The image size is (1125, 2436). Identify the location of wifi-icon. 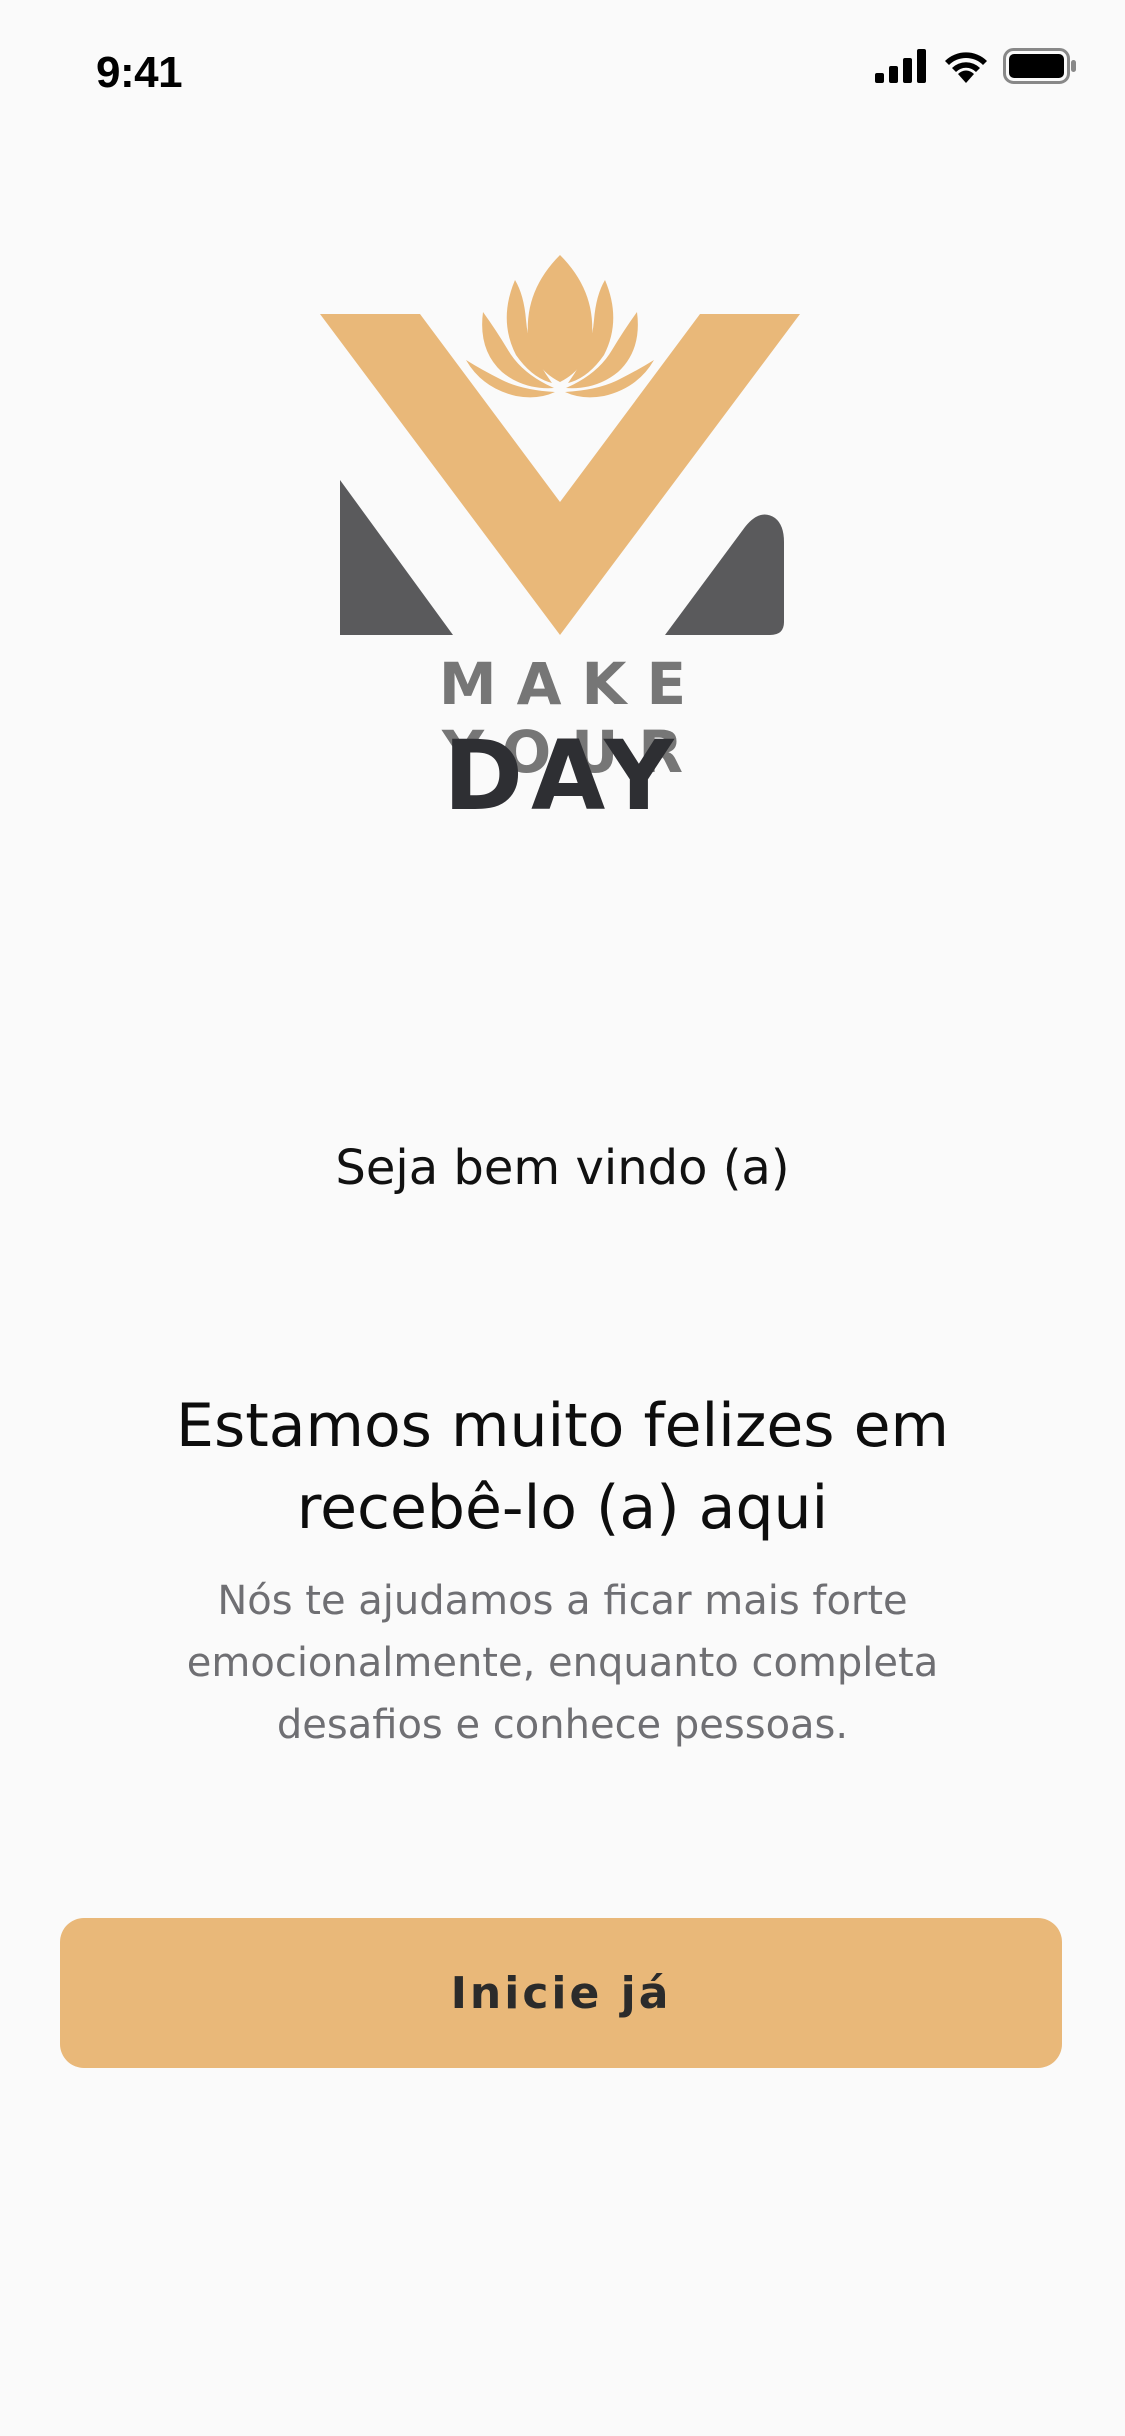
(966, 68).